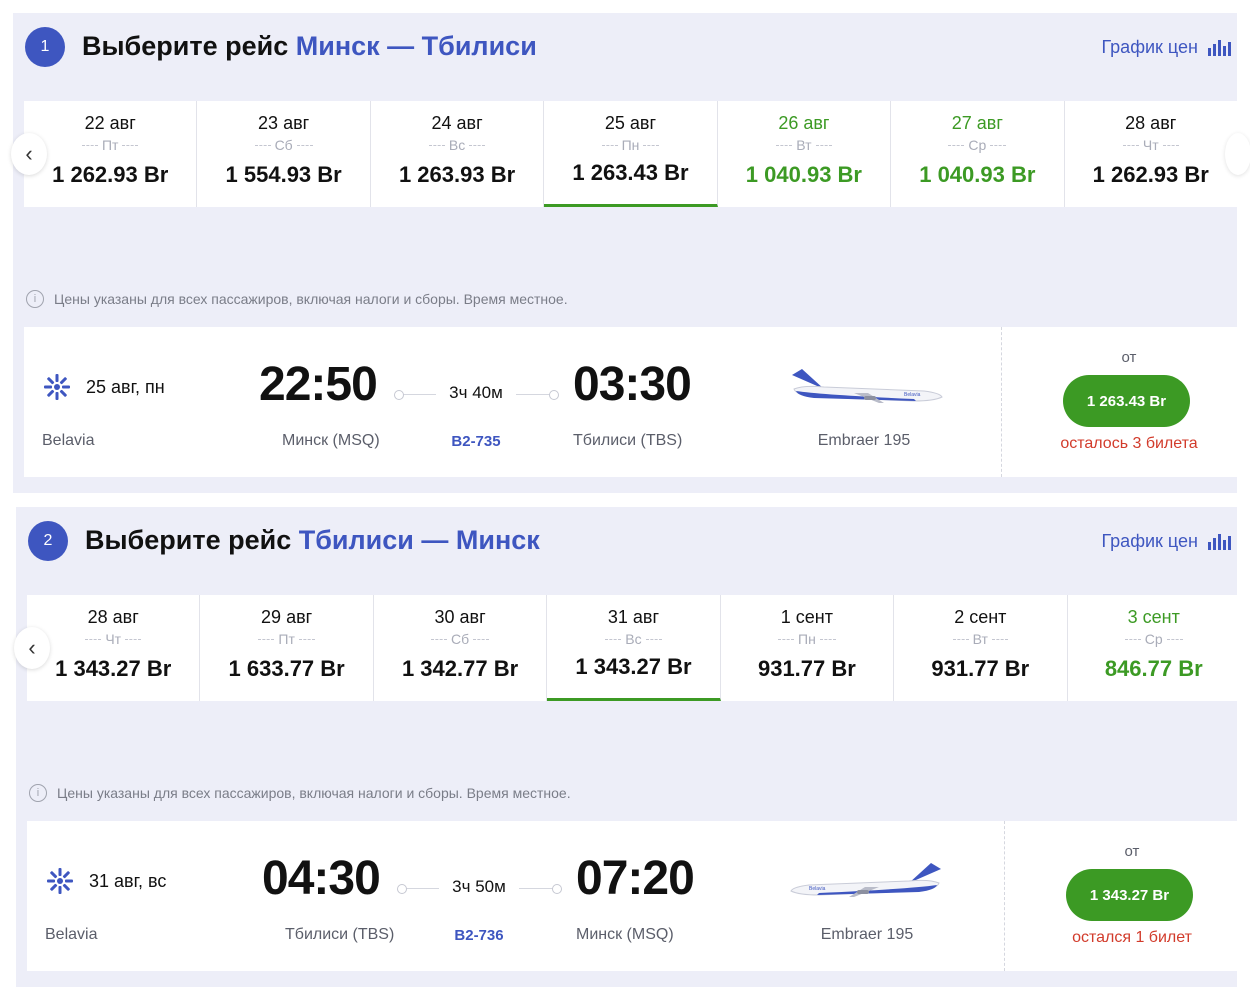 This screenshot has width=1250, height=1000. What do you see at coordinates (284, 123) in the screenshot?
I see `date-label: 23 авг` at bounding box center [284, 123].